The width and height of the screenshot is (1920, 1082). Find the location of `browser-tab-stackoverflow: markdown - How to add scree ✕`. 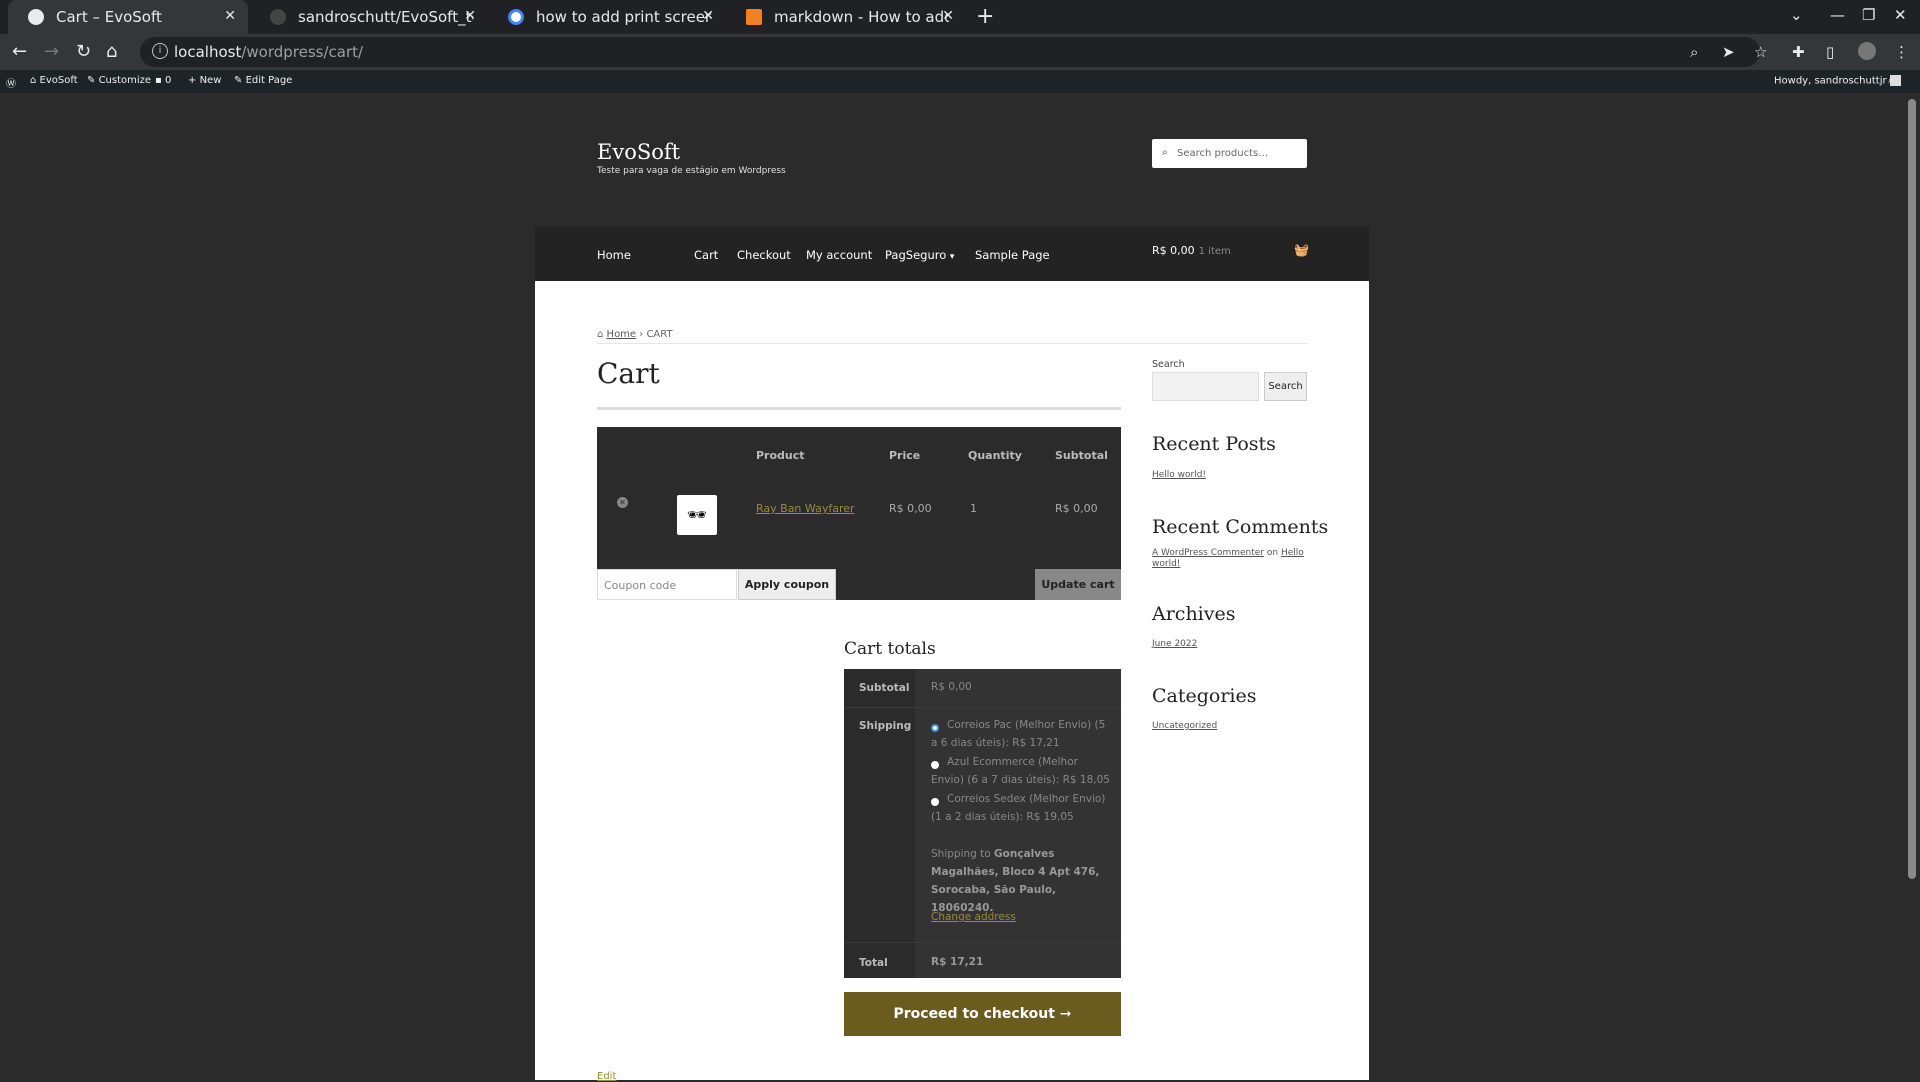

browser-tab-stackoverflow: markdown - How to add scree ✕ is located at coordinates (846, 17).